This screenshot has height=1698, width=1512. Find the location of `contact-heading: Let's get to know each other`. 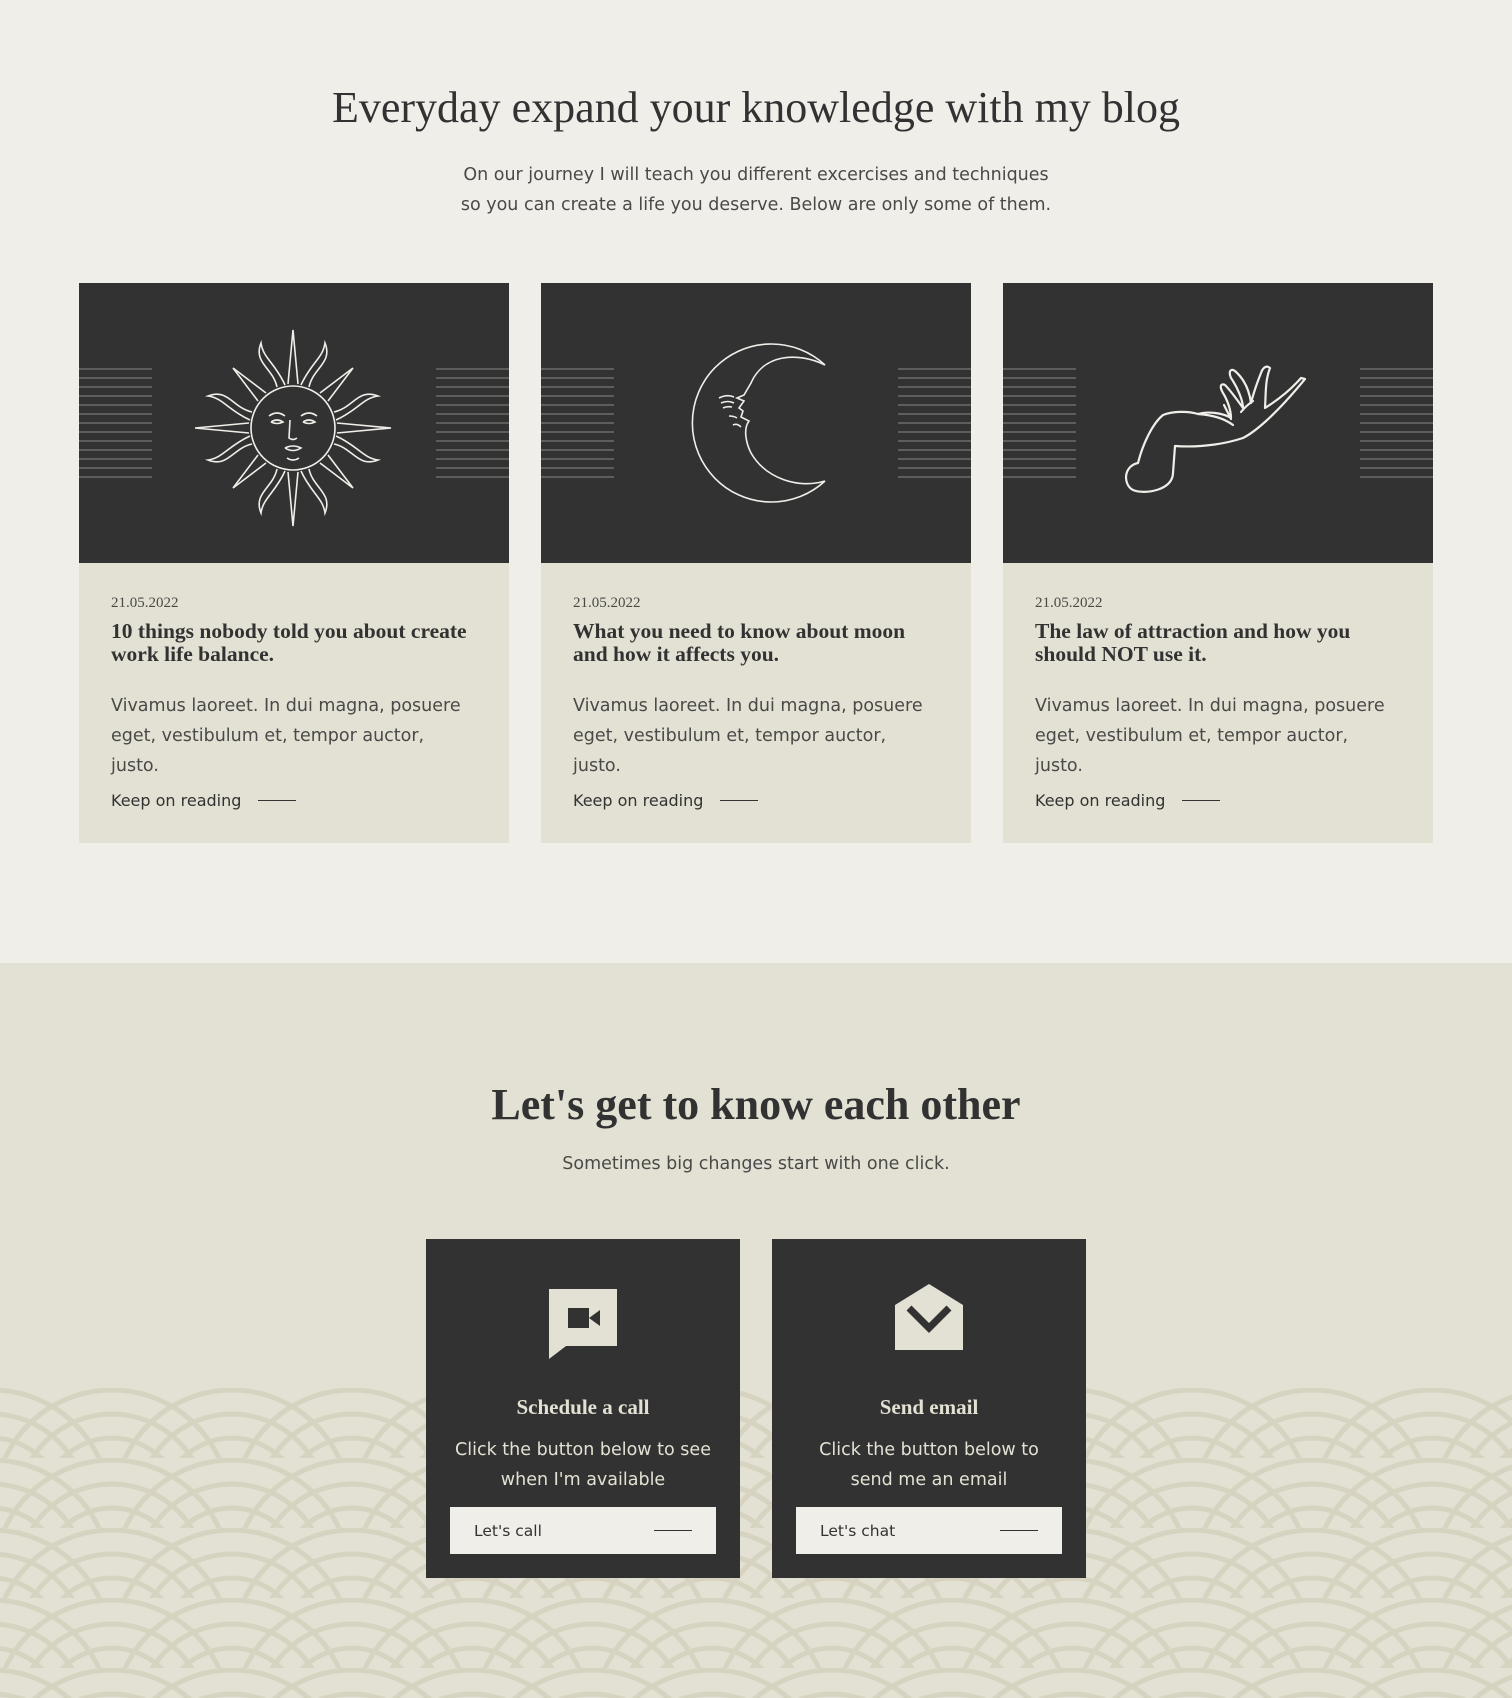

contact-heading: Let's get to know each other is located at coordinates (756, 1104).